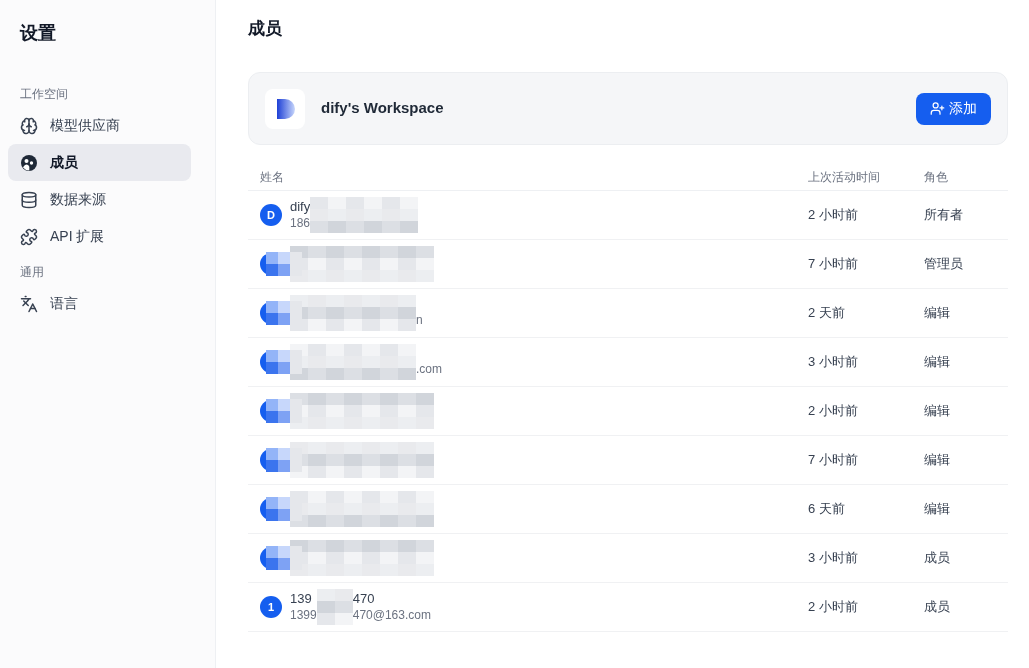 This screenshot has width=1029, height=668. Describe the element at coordinates (37, 33) in the screenshot. I see `sidebar-title: 设置` at that location.